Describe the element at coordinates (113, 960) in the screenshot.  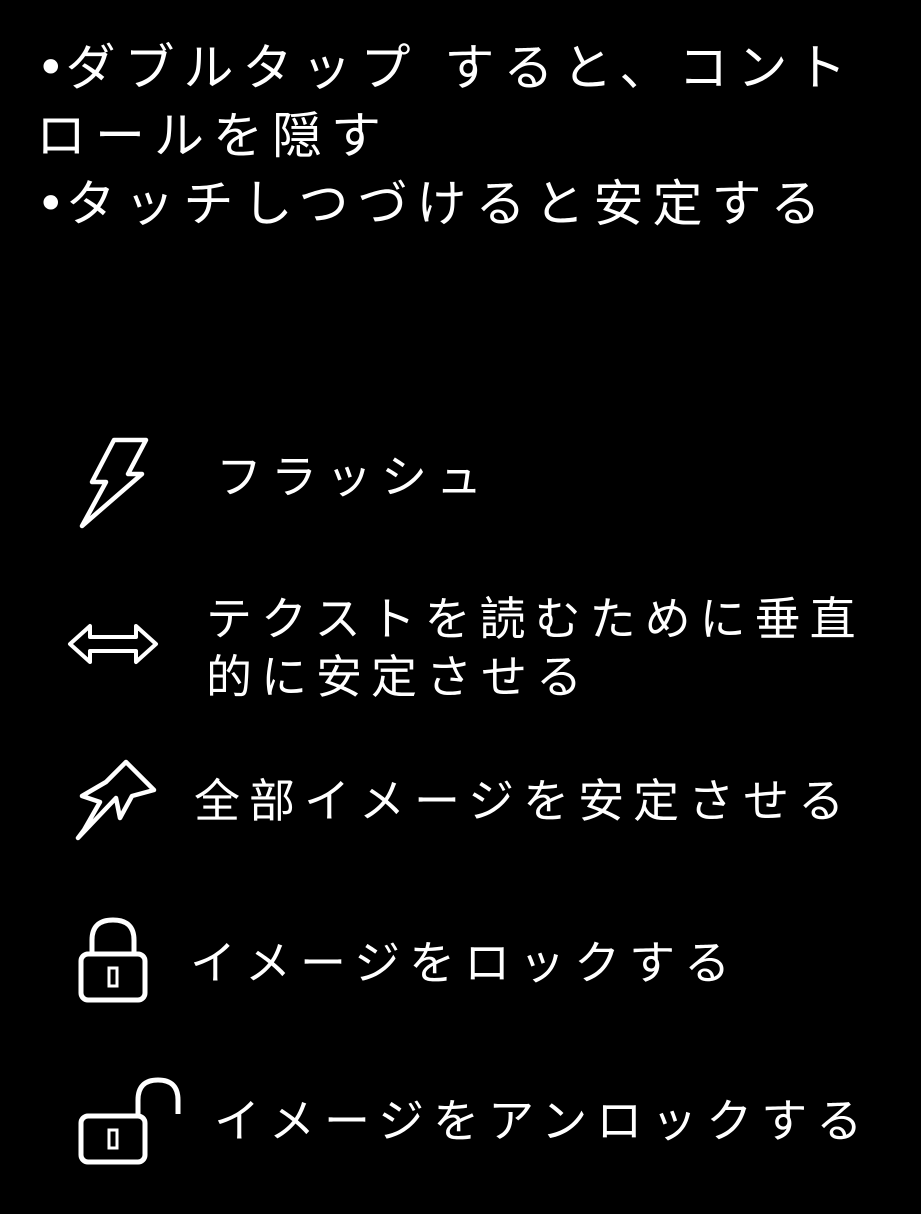
I see `lock-closed-icon` at that location.